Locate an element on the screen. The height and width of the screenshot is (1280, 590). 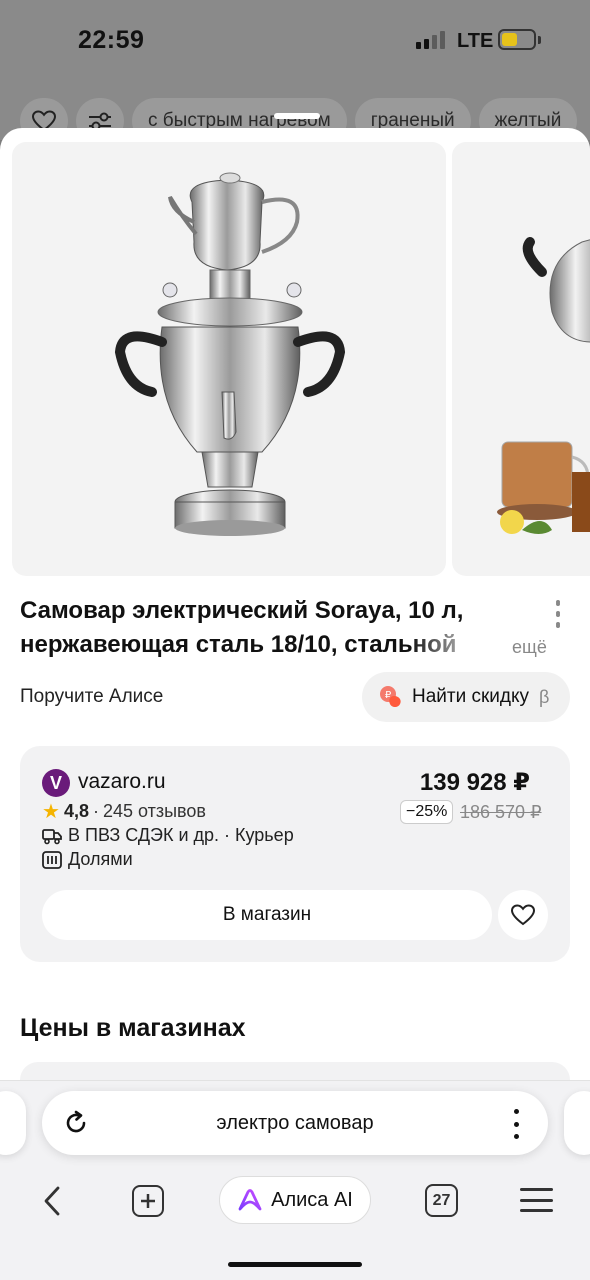
address-bar: электро самовар is located at coordinates (295, 1123).